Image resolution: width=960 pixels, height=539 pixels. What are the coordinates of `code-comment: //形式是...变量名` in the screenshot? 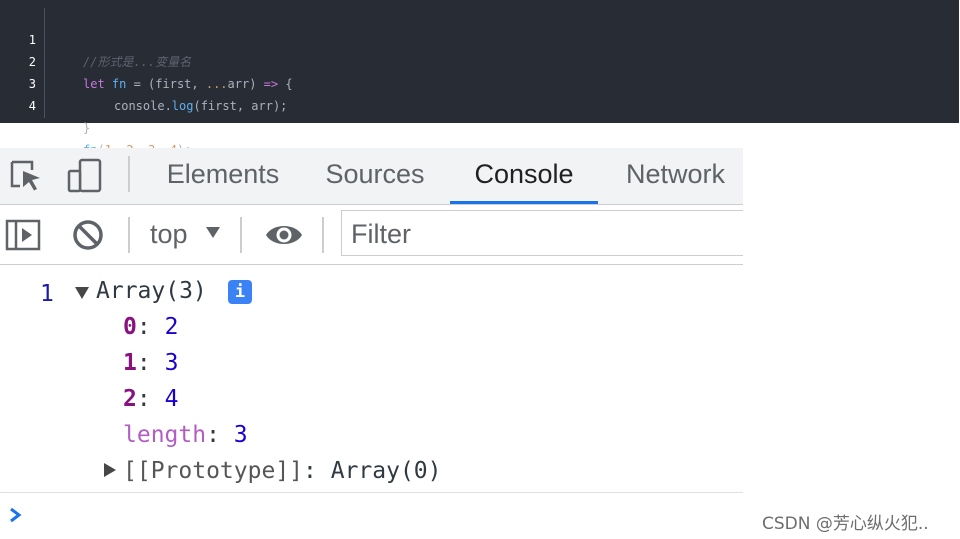 It's located at (137, 62).